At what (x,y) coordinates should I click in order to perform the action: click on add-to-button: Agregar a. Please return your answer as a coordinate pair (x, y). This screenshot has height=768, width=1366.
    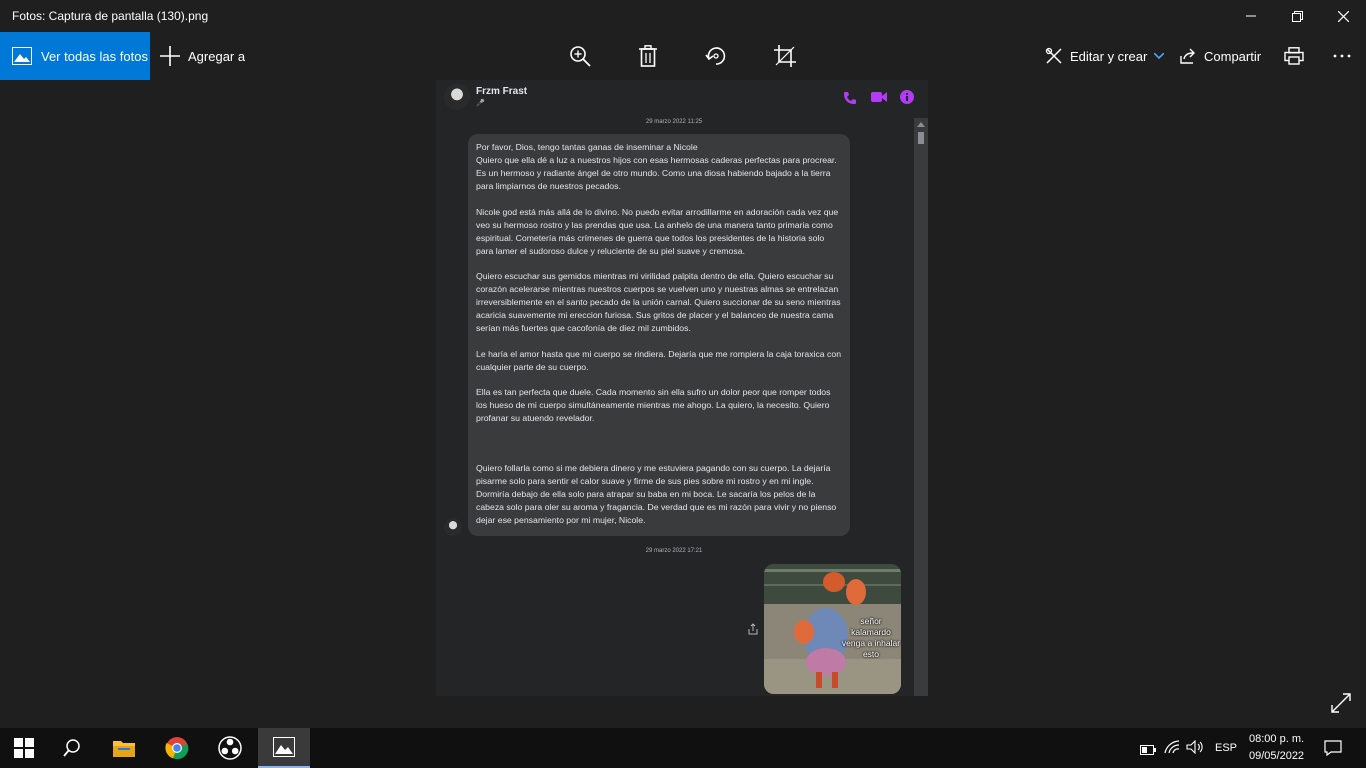
    Looking at the image, I should click on (202, 56).